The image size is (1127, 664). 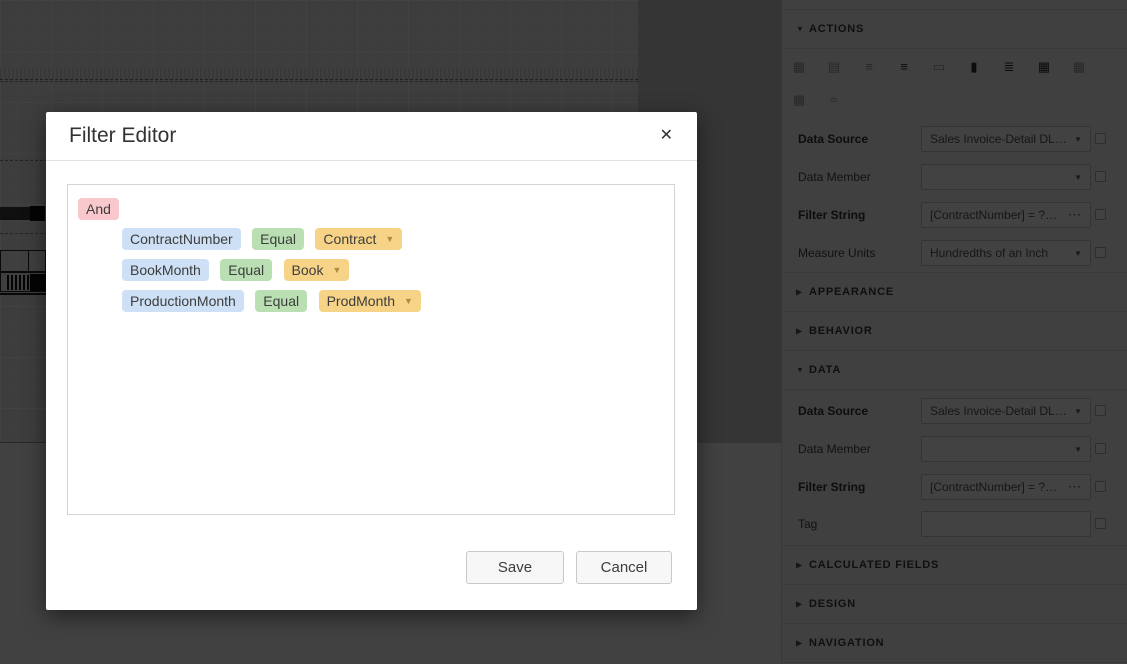 What do you see at coordinates (666, 136) in the screenshot?
I see `close-icon: ✕` at bounding box center [666, 136].